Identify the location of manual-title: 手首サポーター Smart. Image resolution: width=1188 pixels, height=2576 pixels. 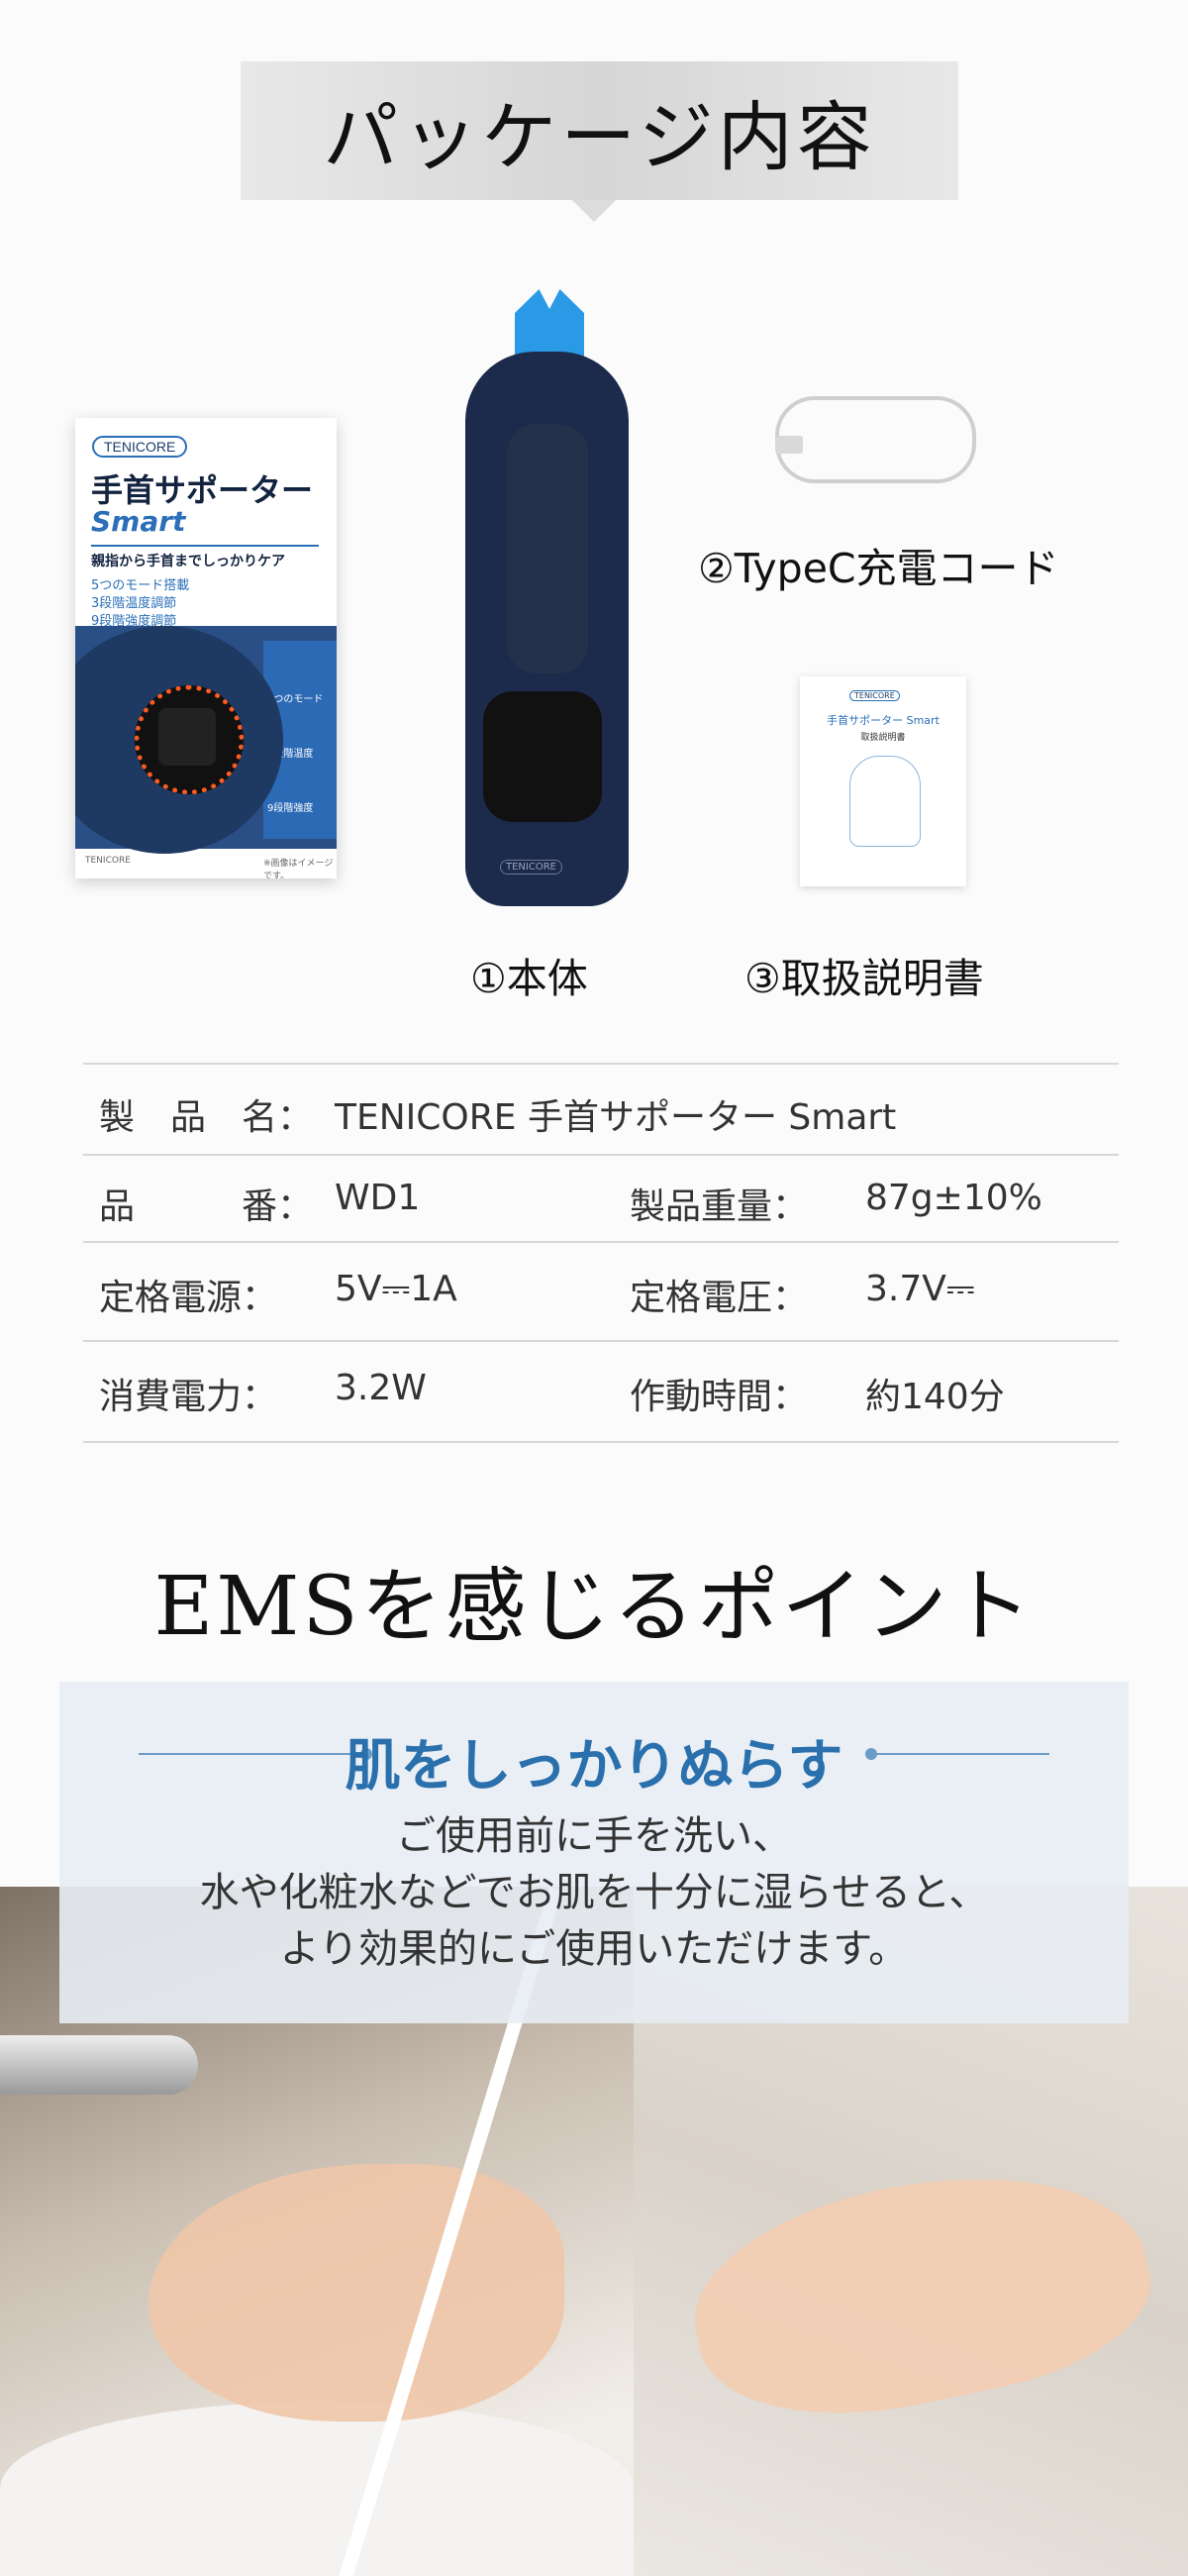
(884, 720).